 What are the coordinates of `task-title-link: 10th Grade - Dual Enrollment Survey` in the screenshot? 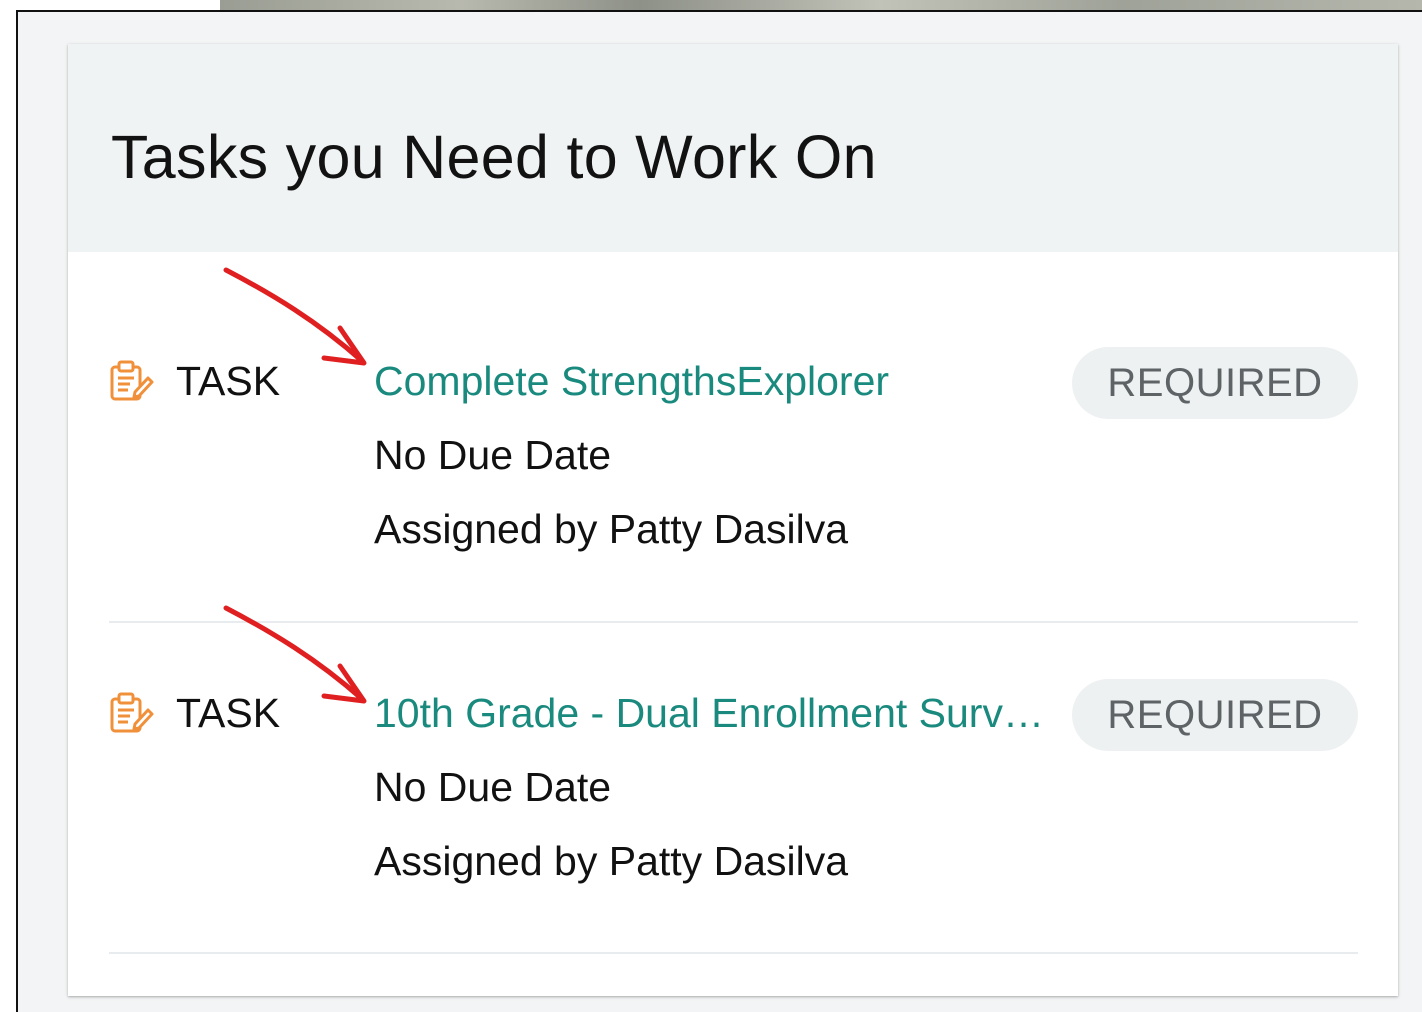 It's located at (709, 713).